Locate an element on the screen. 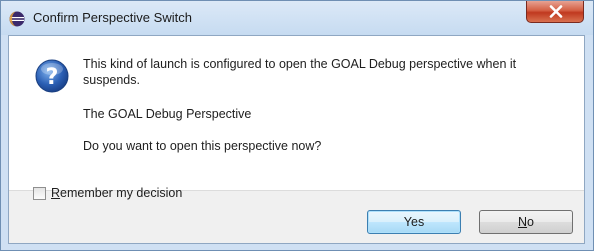 Image resolution: width=594 pixels, height=251 pixels. yes-button: Yes is located at coordinates (414, 222).